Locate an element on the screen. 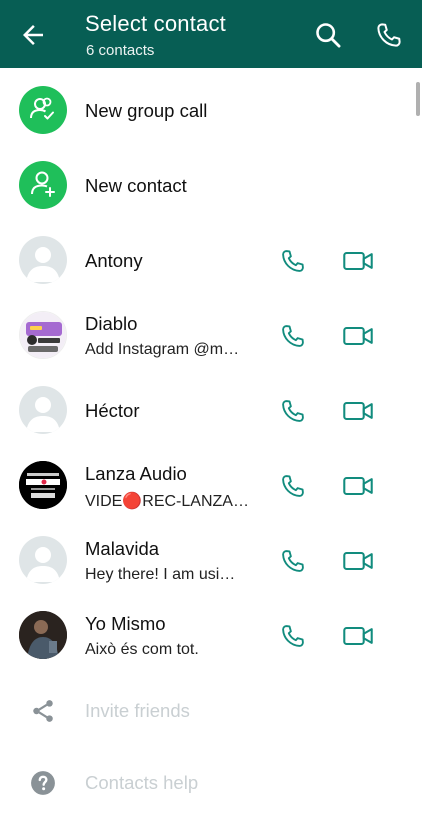 Image resolution: width=422 pixels, height=817 pixels. add-contact-icon is located at coordinates (43, 184).